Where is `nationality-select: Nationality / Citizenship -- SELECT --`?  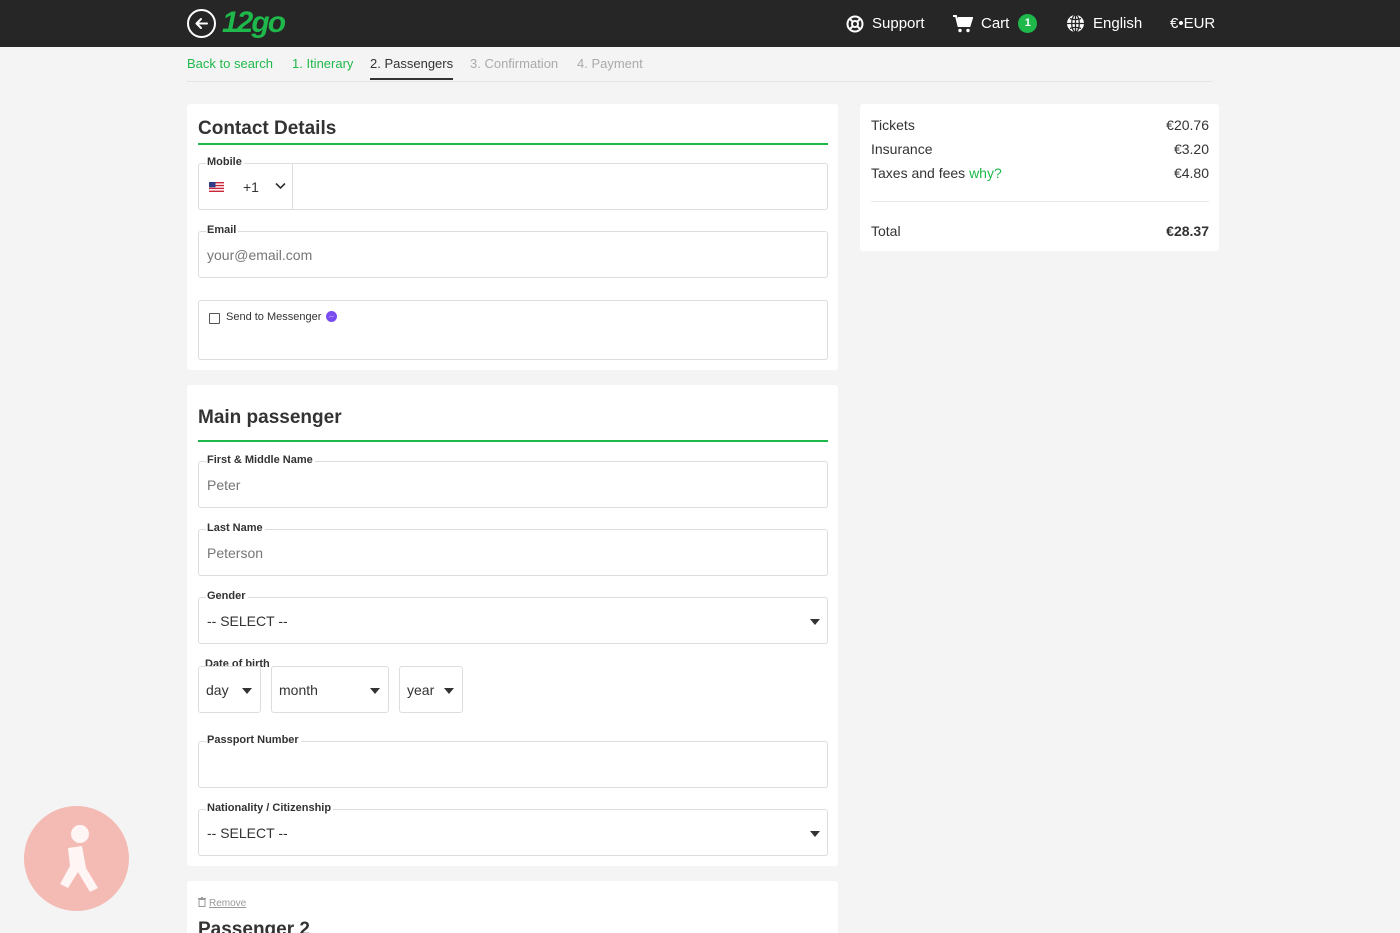
nationality-select: Nationality / Citizenship -- SELECT -- is located at coordinates (513, 829).